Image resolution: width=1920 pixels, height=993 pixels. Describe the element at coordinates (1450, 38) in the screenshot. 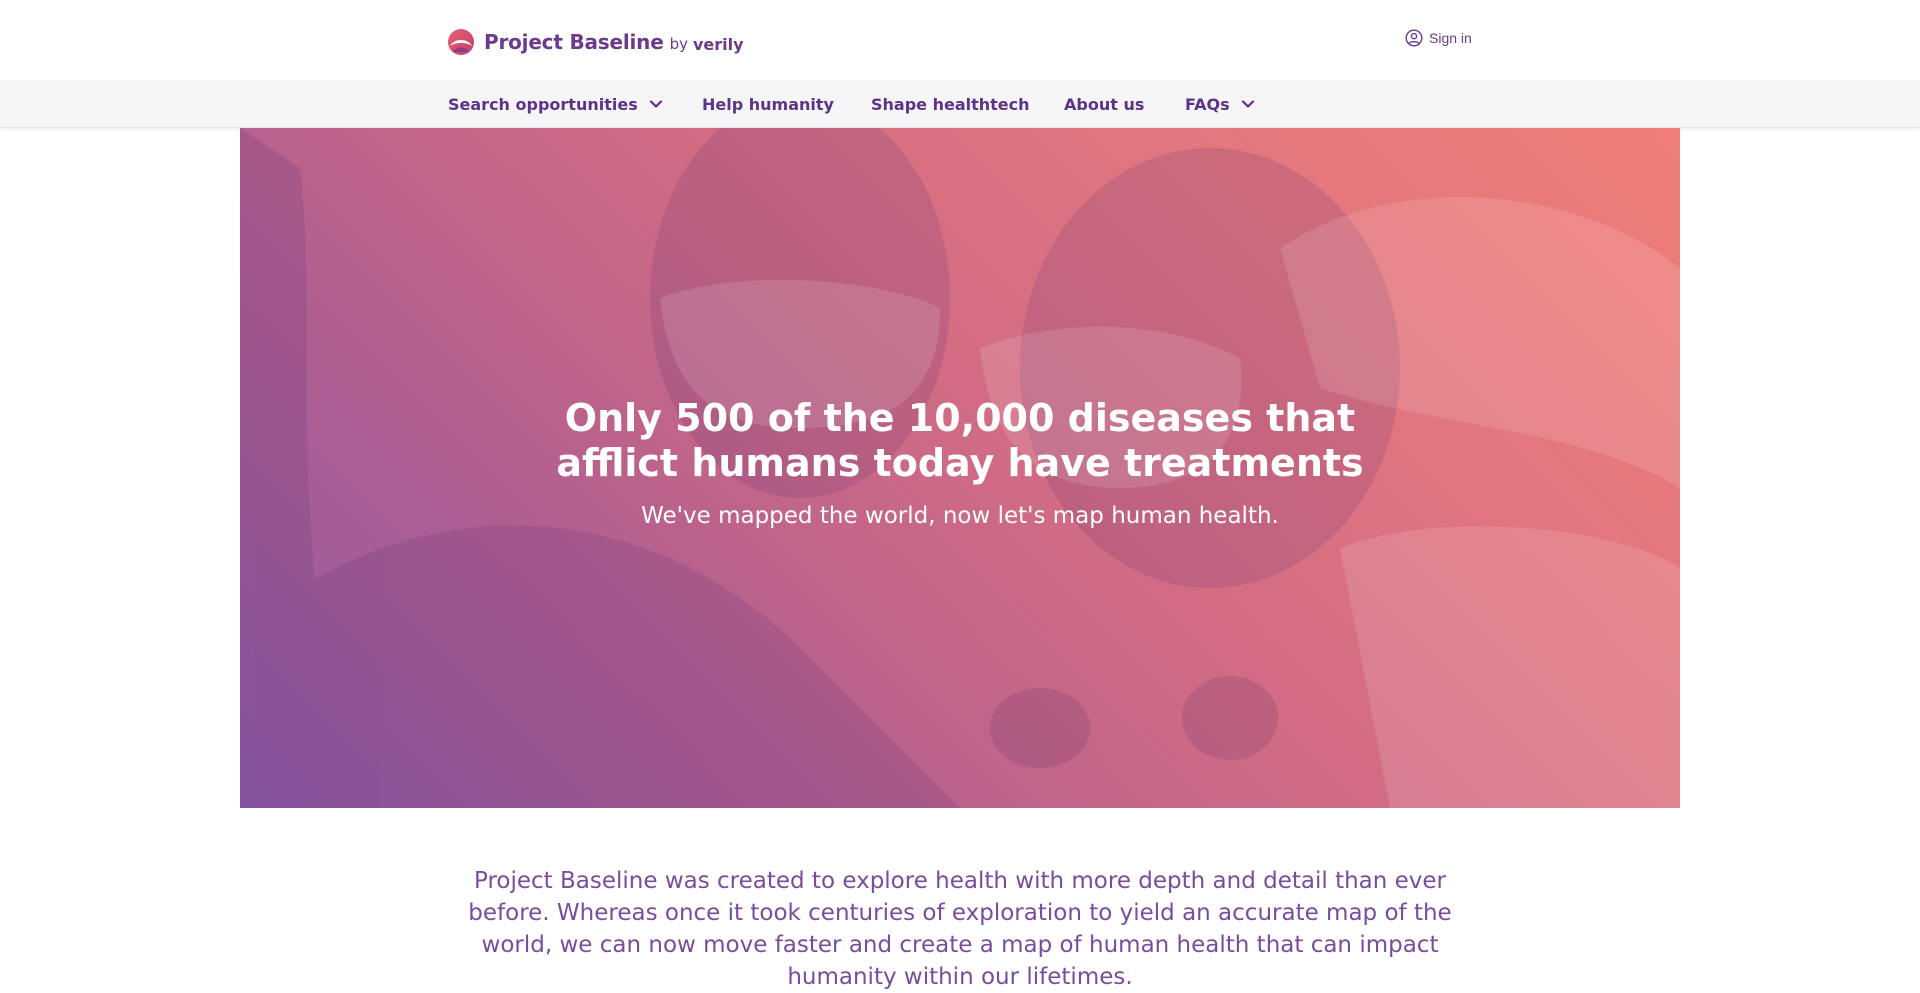

I see `sign-in-label: Sign in` at that location.